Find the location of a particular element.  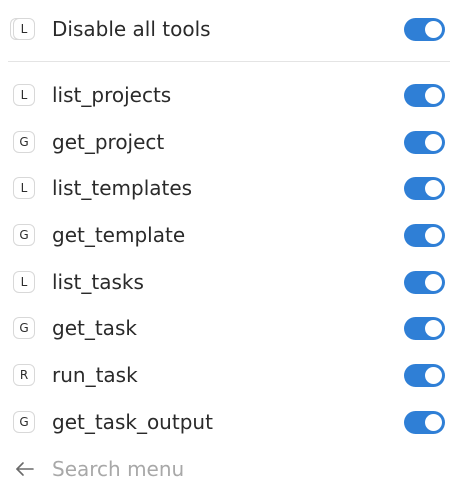

tool-label: get_task is located at coordinates (94, 328).